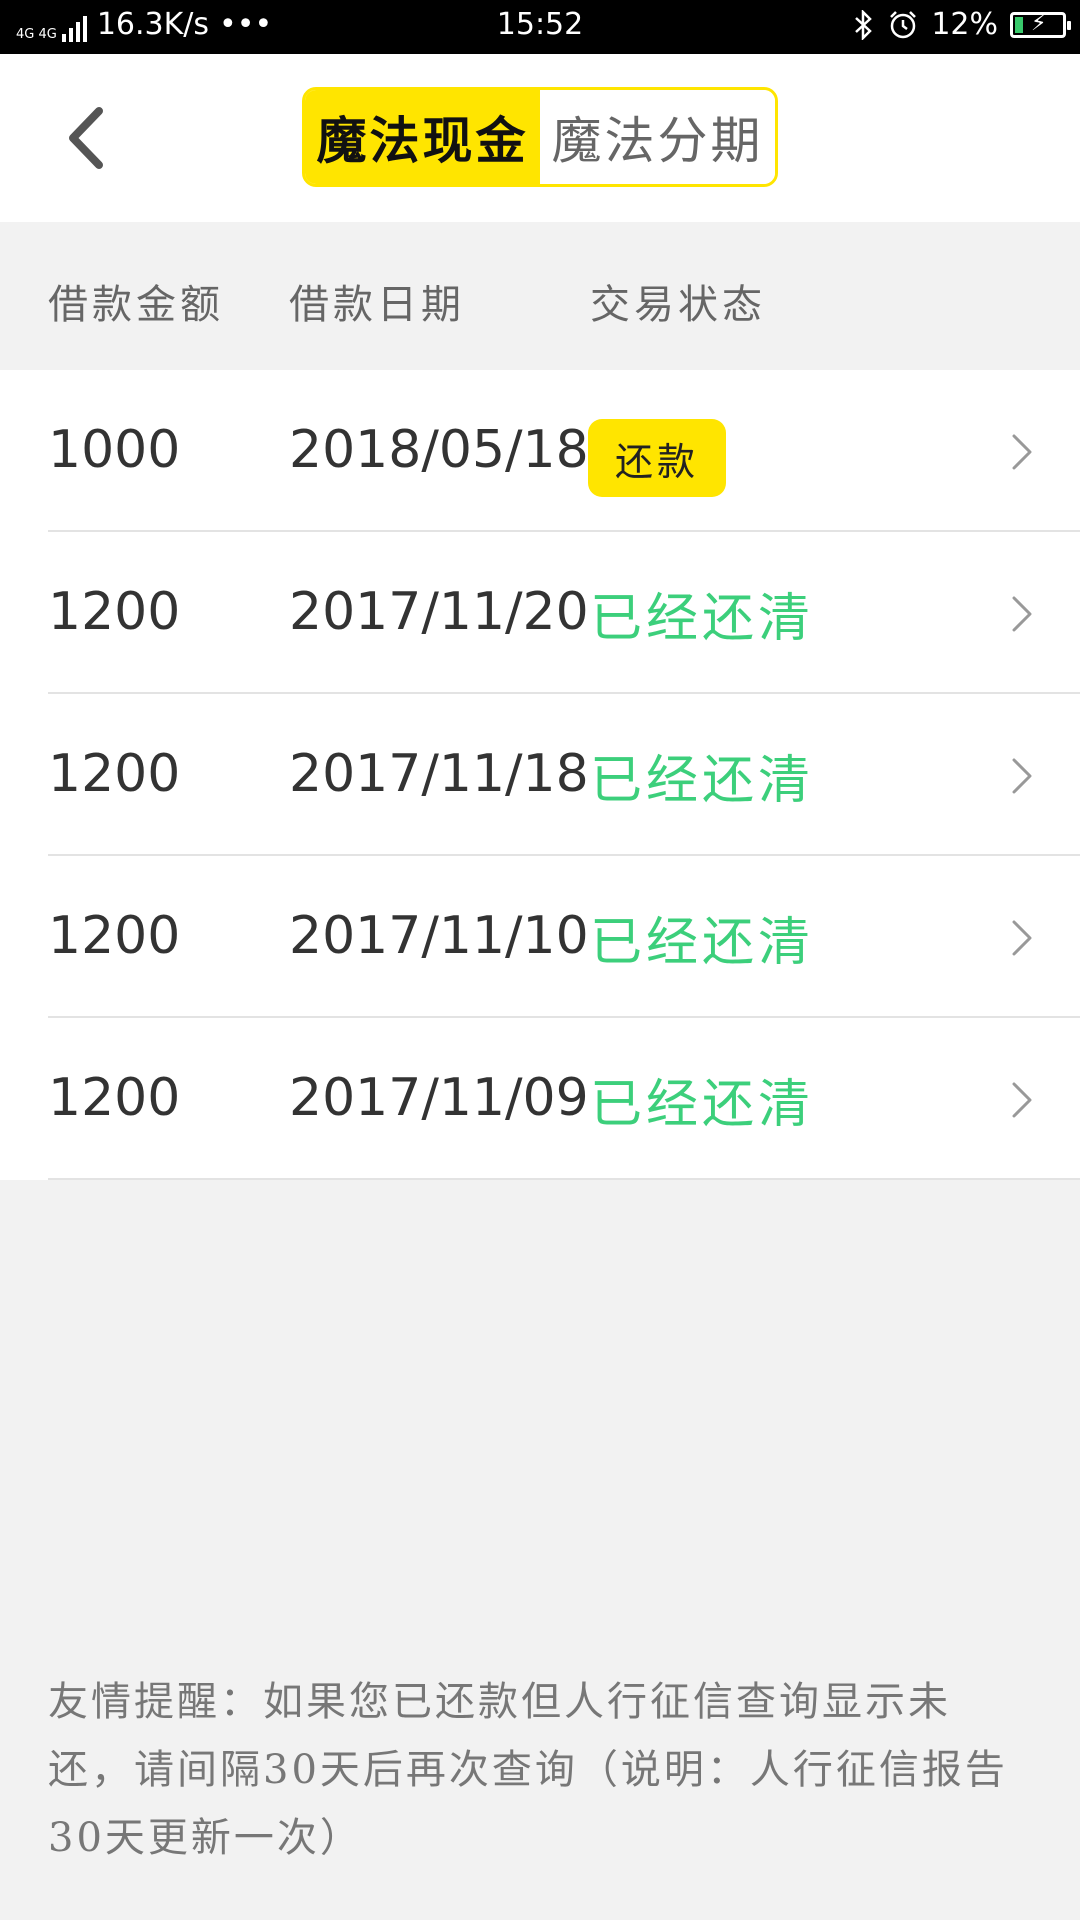  I want to click on row-divider, so click(564, 1179).